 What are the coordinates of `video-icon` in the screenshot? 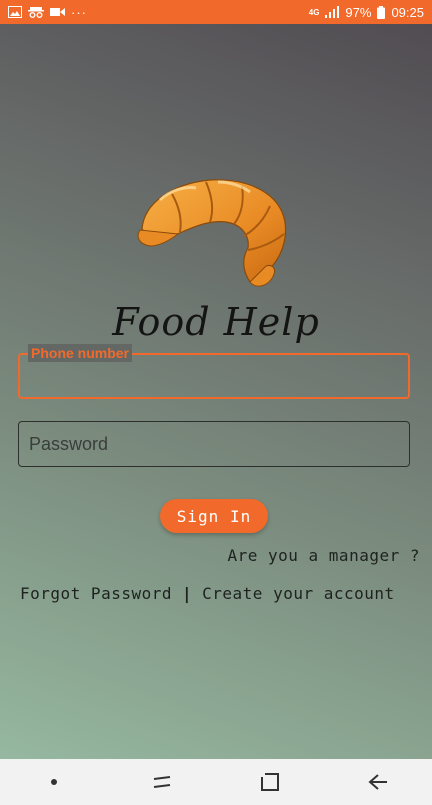 It's located at (57, 12).